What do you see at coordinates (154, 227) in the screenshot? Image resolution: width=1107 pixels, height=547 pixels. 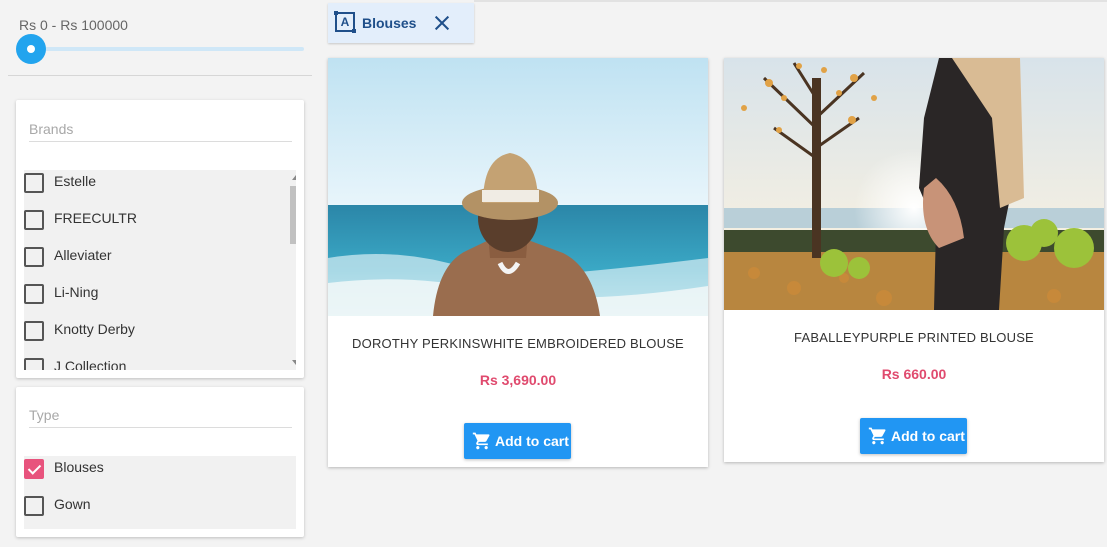 I see `brand-item-freecultr: FREECULTR` at bounding box center [154, 227].